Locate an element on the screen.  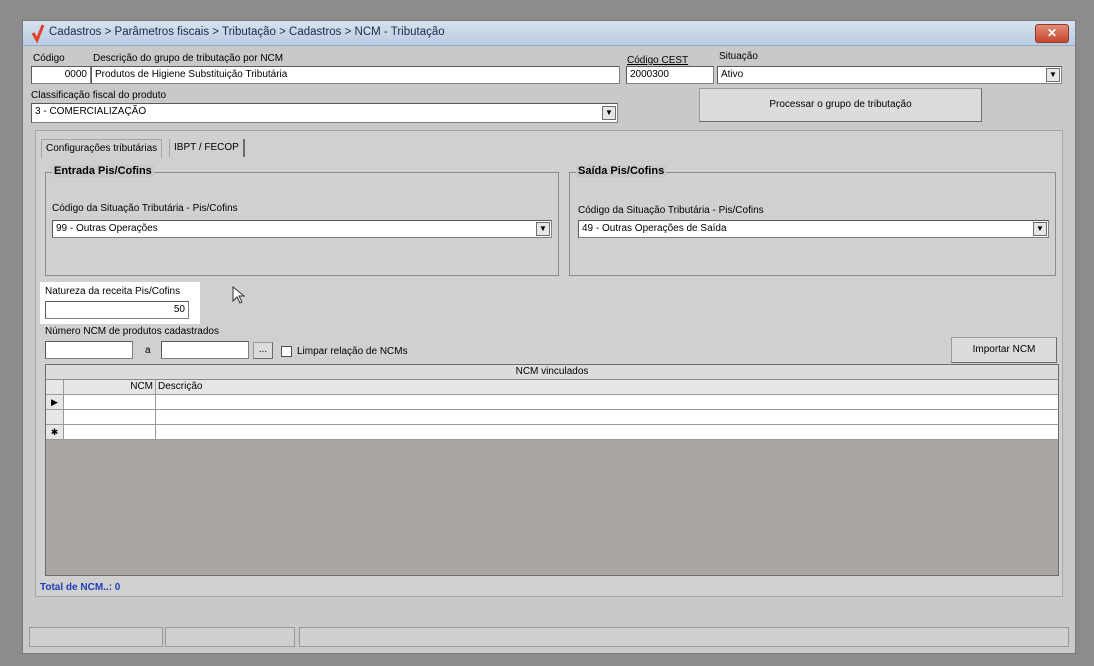
cest-field: 2000300 is located at coordinates (670, 75).